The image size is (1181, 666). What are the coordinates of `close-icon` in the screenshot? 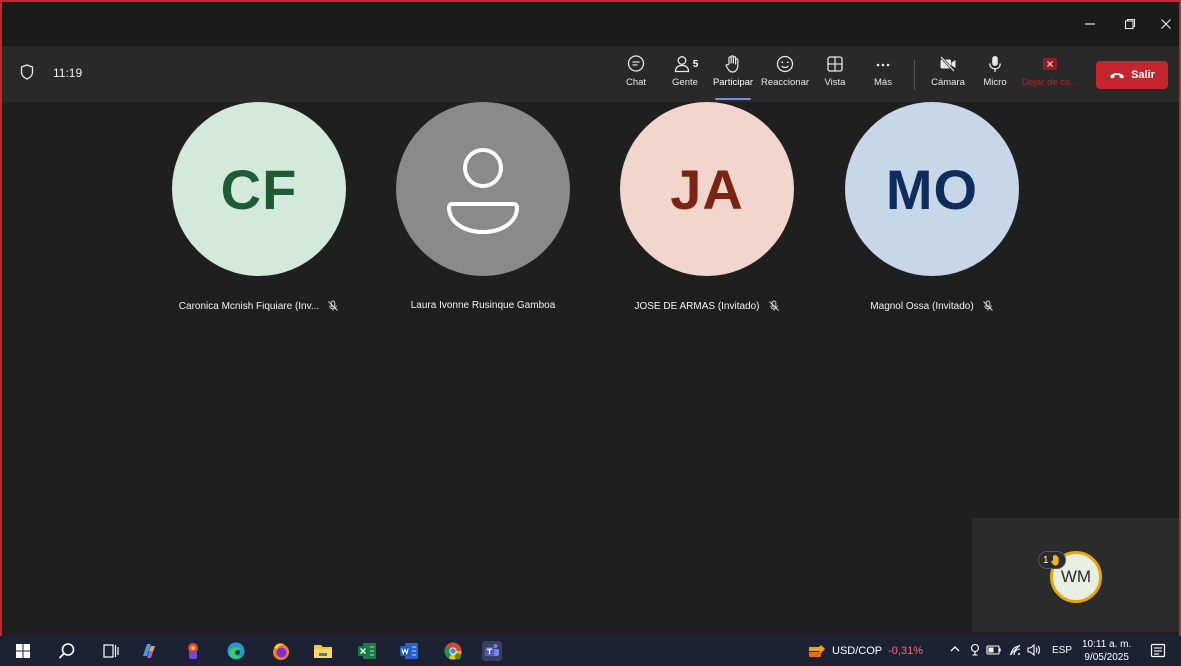 It's located at (1164, 24).